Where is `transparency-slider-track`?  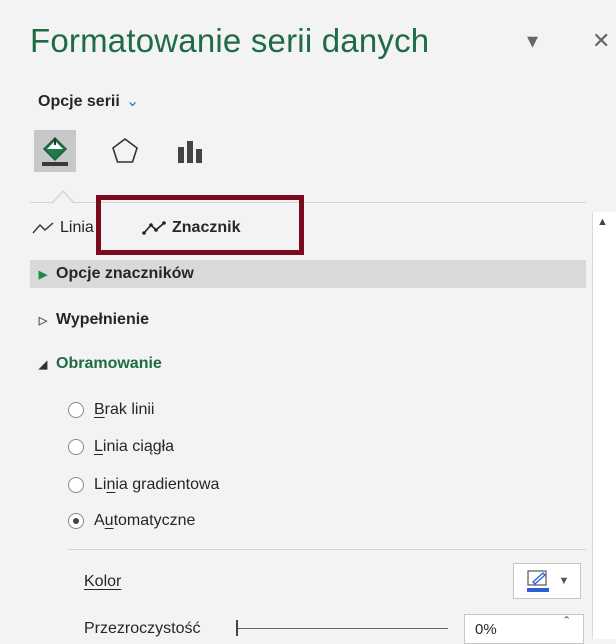 transparency-slider-track is located at coordinates (342, 628).